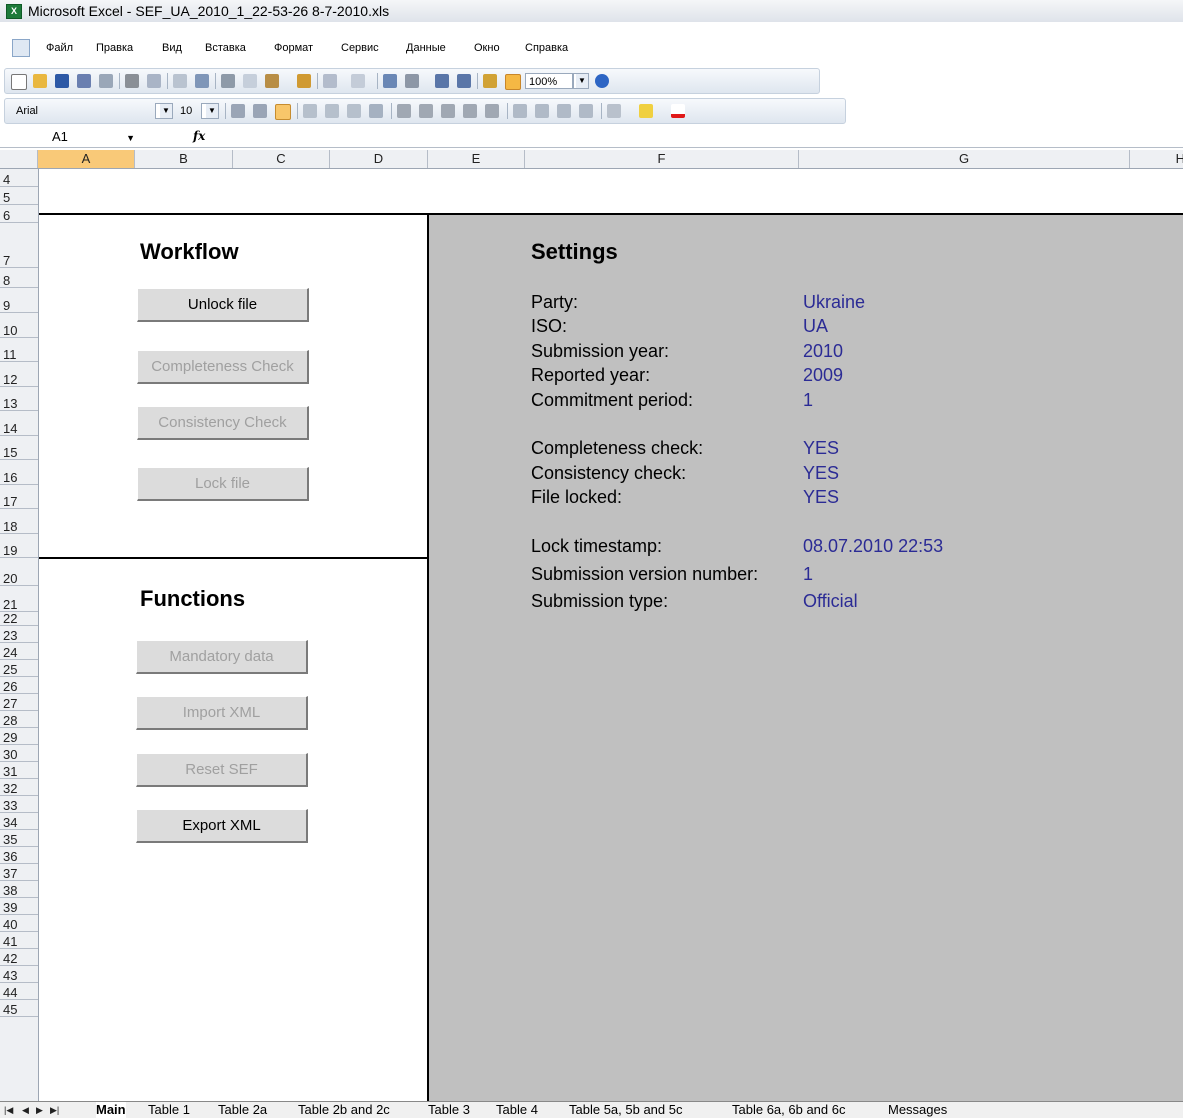 This screenshot has height=1118, width=1183. Describe the element at coordinates (788, 1110) in the screenshot. I see `sheet-tab-table-6: Table 6a, 6b and 6c` at that location.